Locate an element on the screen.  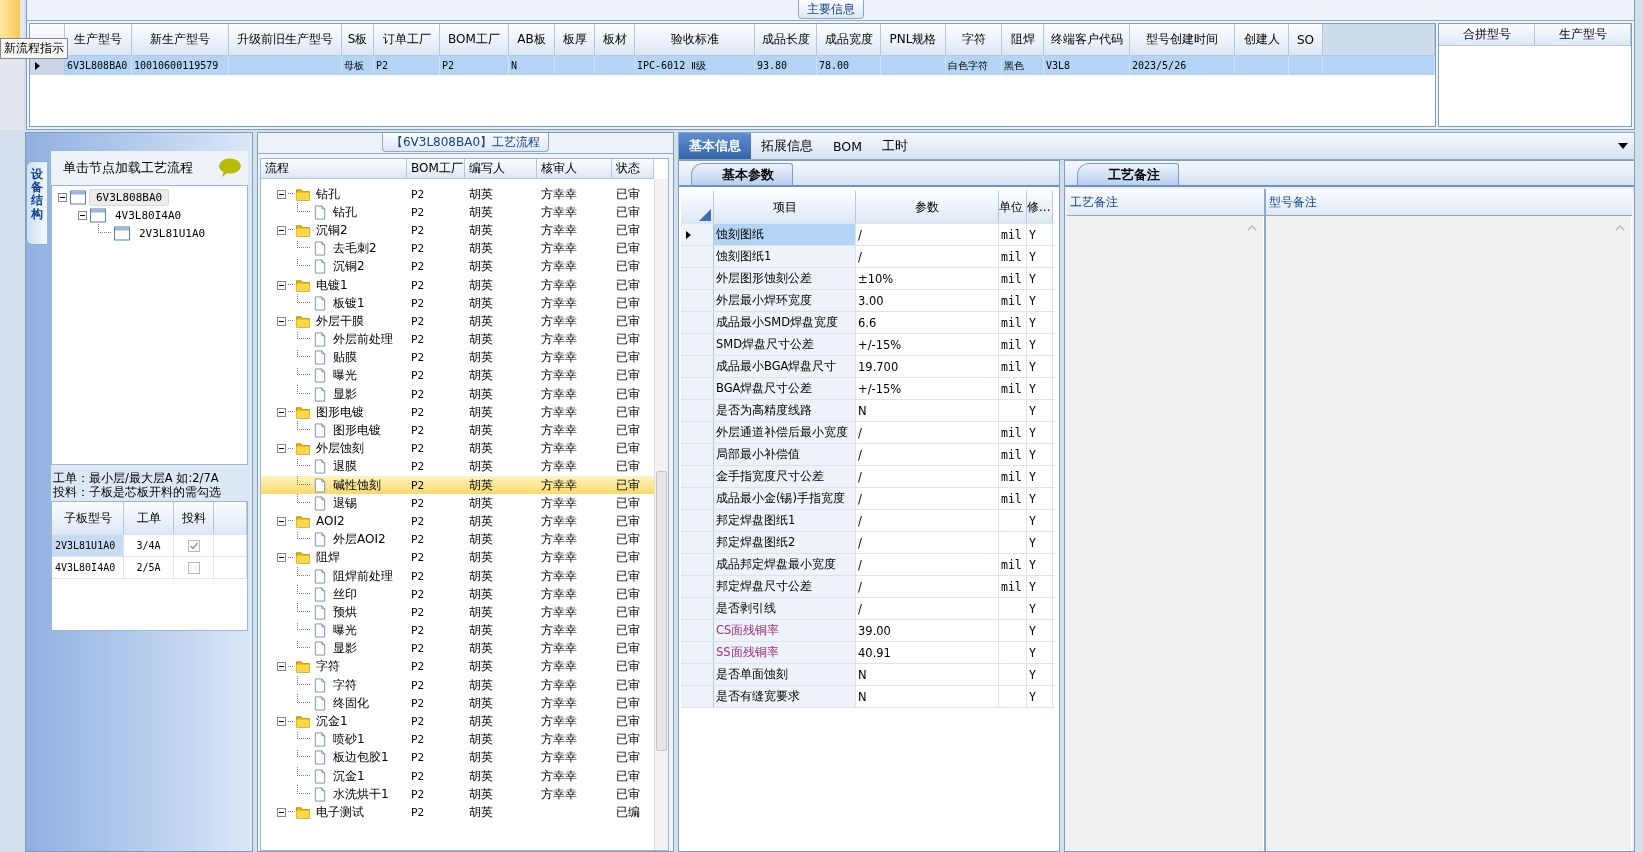
table-cell: SS面残铜率 is located at coordinates (785, 652).